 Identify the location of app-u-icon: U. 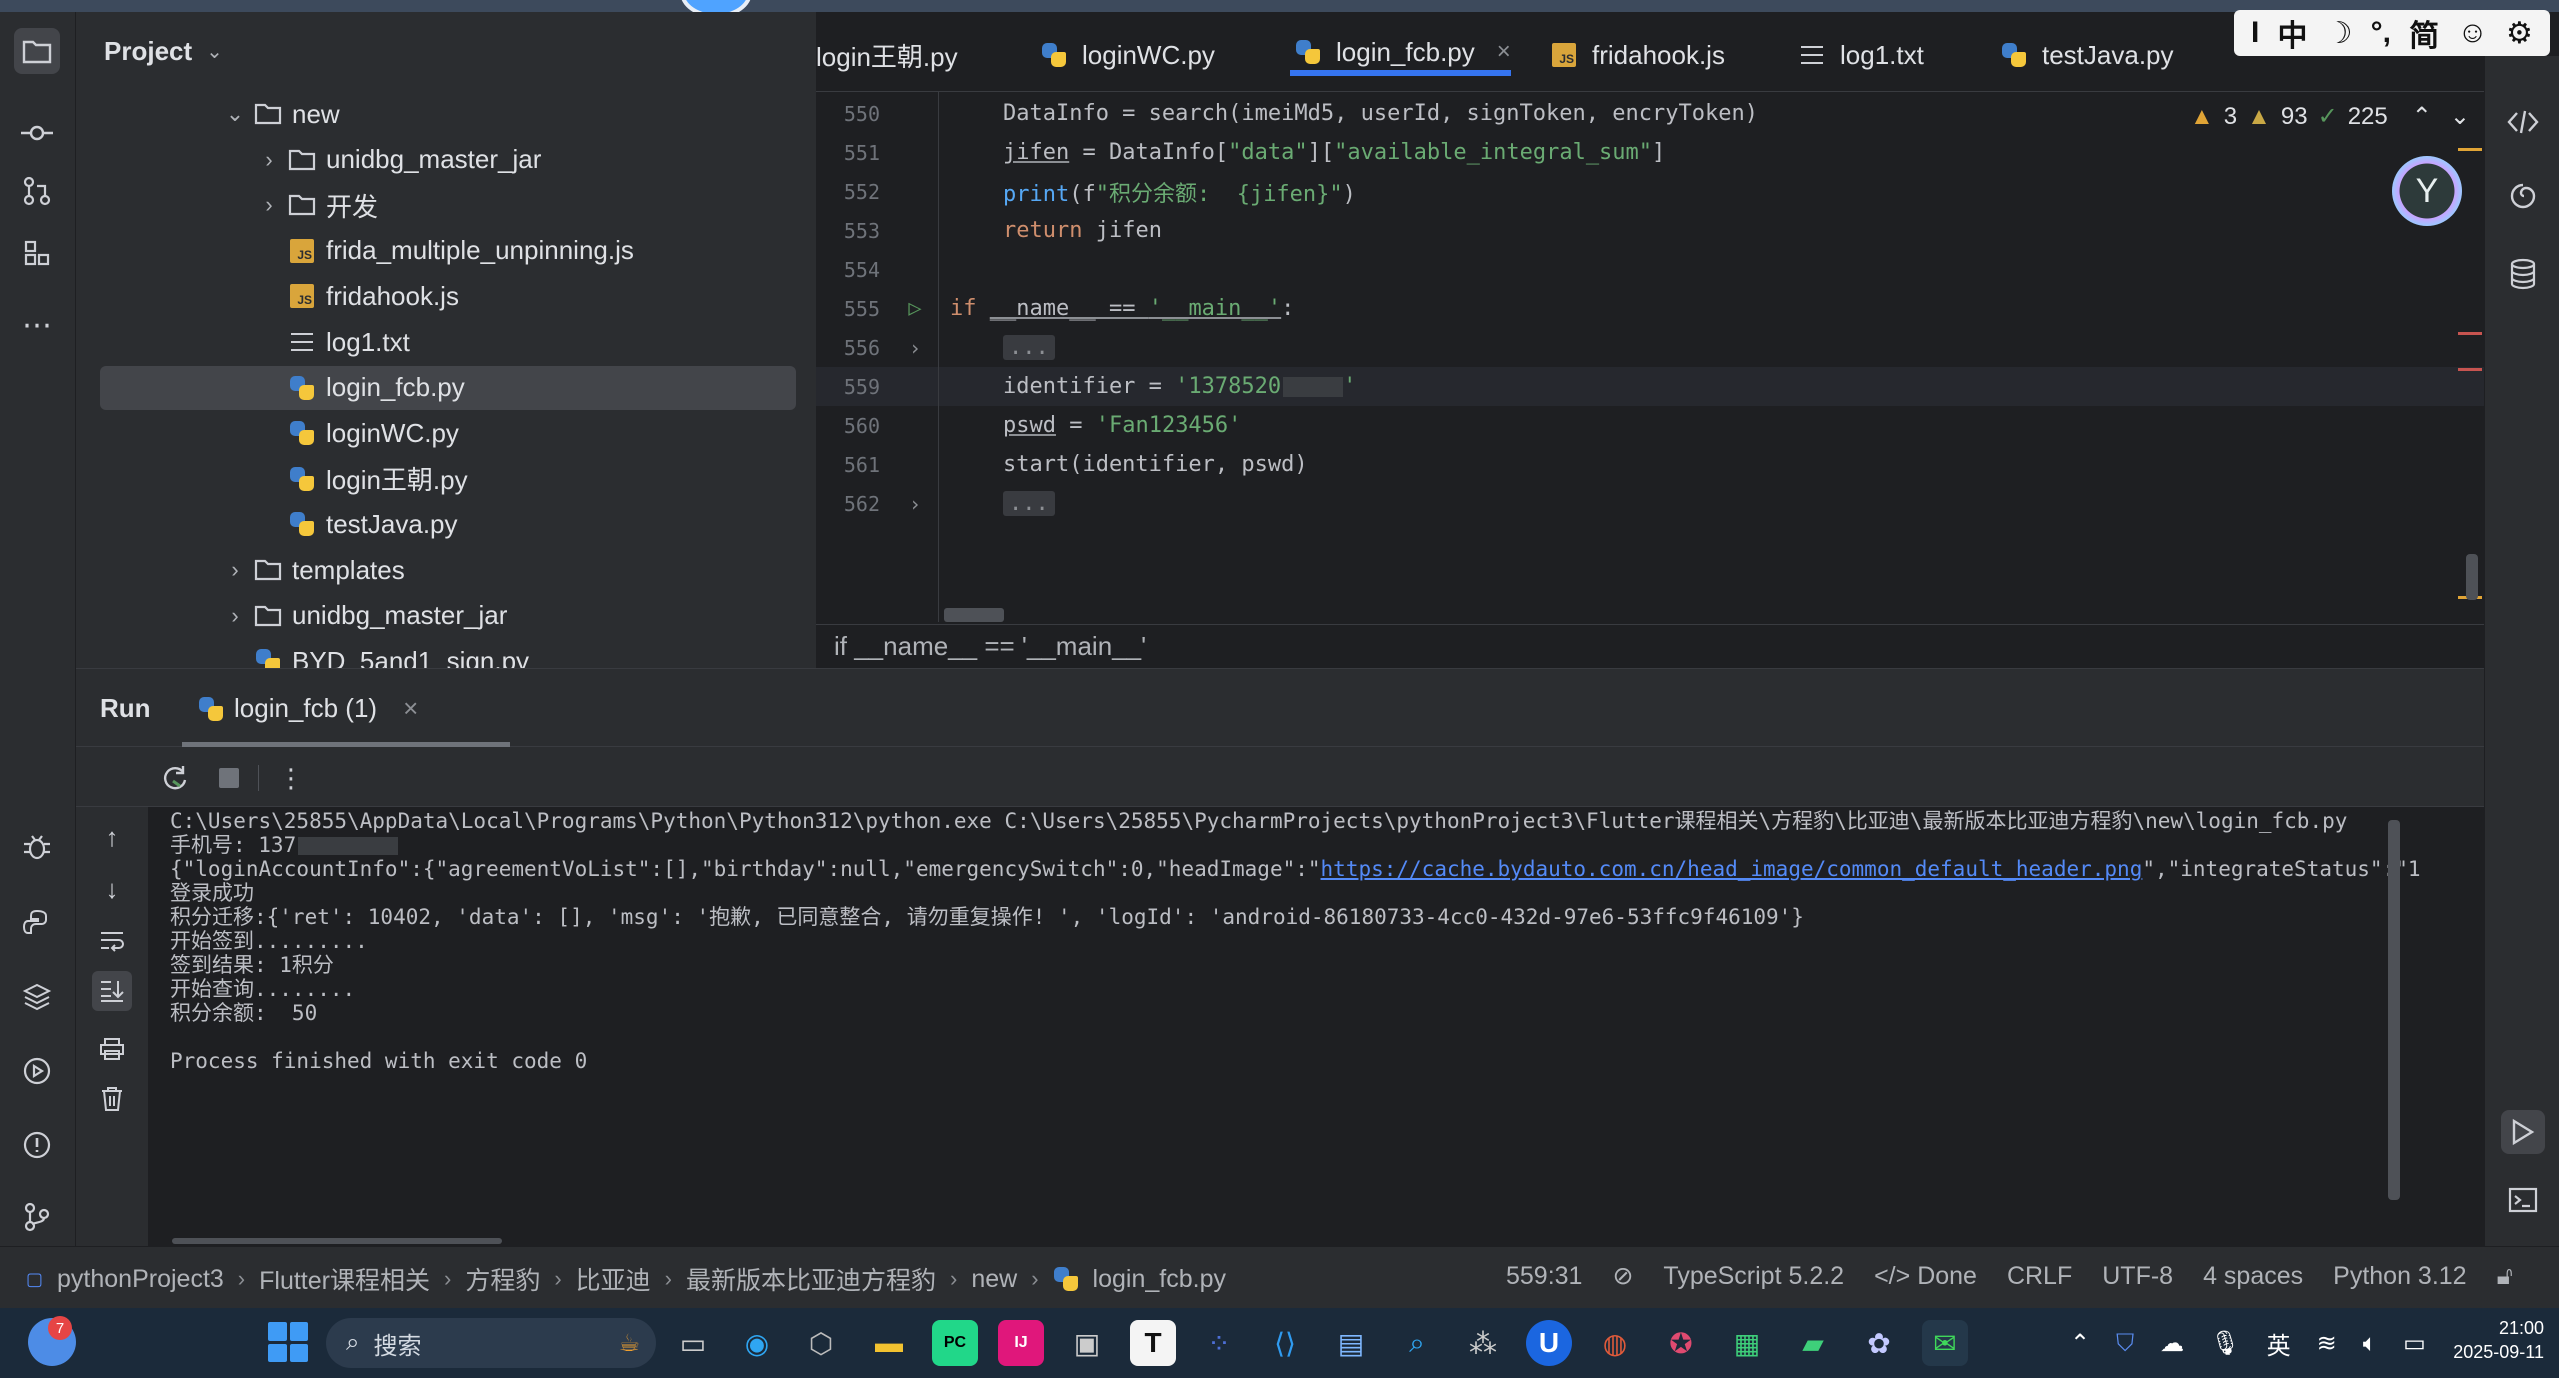
(1549, 1343).